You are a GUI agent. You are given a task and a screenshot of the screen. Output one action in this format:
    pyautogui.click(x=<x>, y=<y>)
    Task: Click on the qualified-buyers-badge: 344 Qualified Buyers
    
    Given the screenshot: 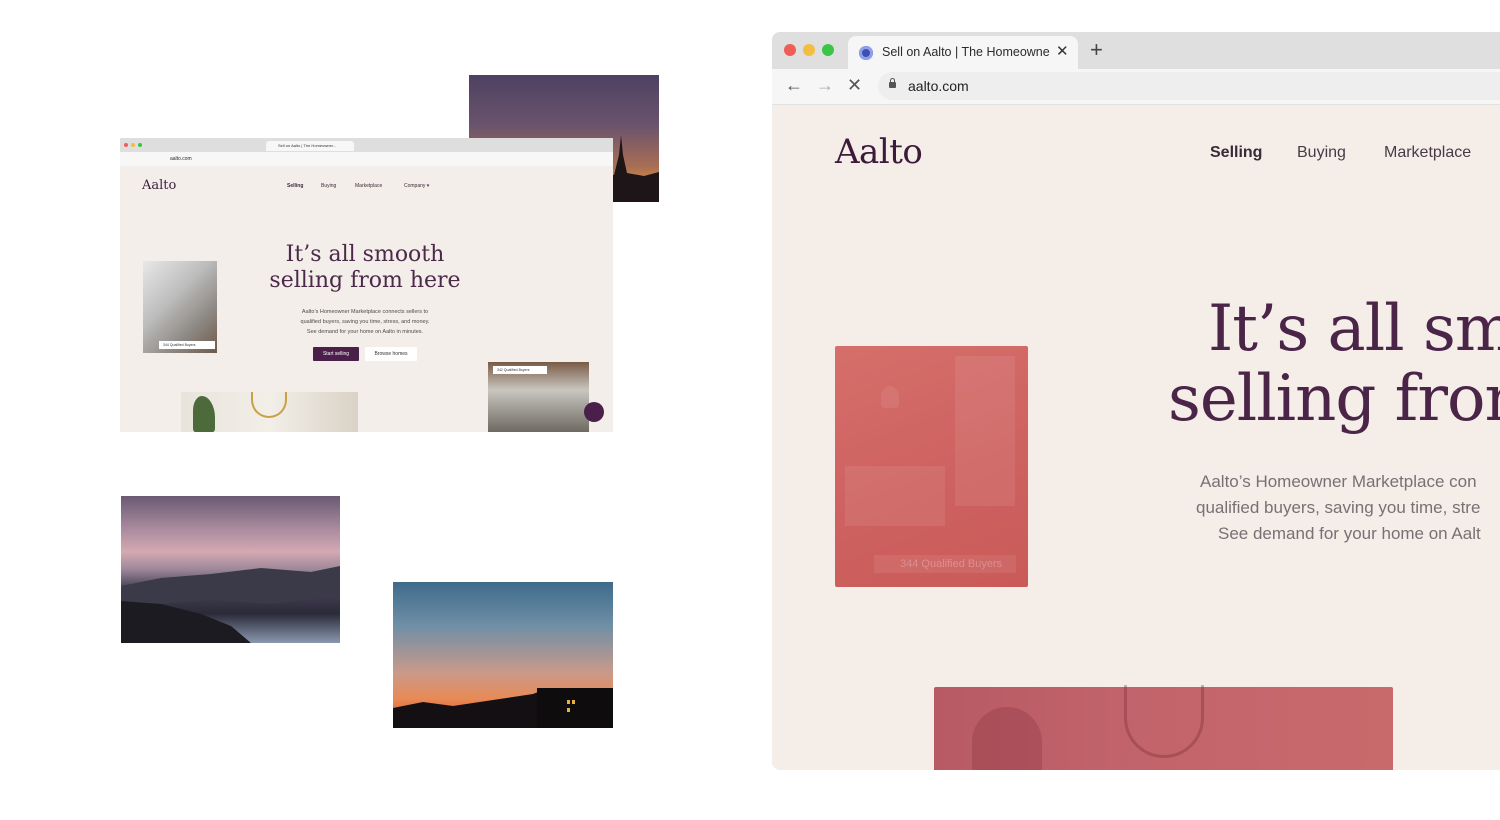 What is the action you would take?
    pyautogui.click(x=945, y=564)
    